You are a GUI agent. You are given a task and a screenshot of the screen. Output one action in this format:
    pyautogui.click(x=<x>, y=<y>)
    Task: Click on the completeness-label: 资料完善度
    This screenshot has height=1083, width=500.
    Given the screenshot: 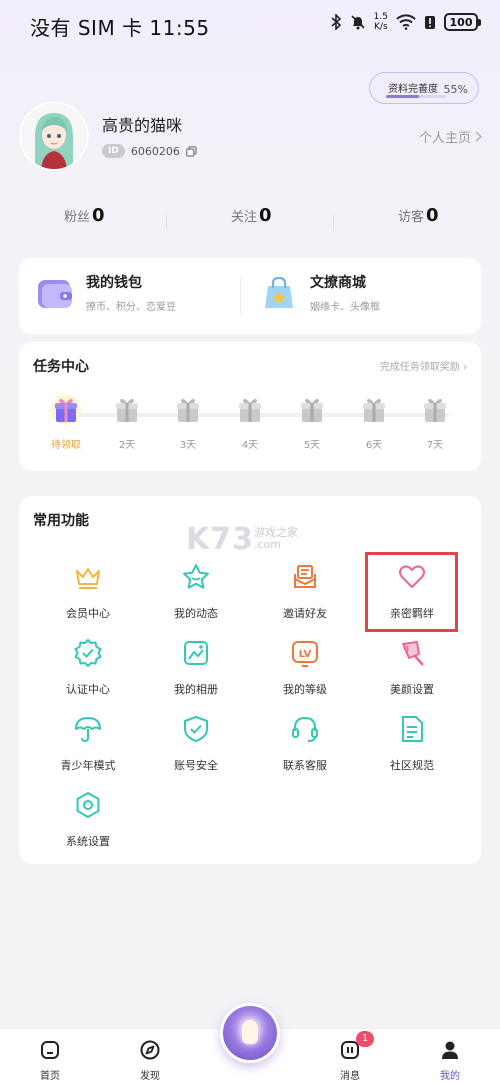 What is the action you would take?
    pyautogui.click(x=413, y=89)
    